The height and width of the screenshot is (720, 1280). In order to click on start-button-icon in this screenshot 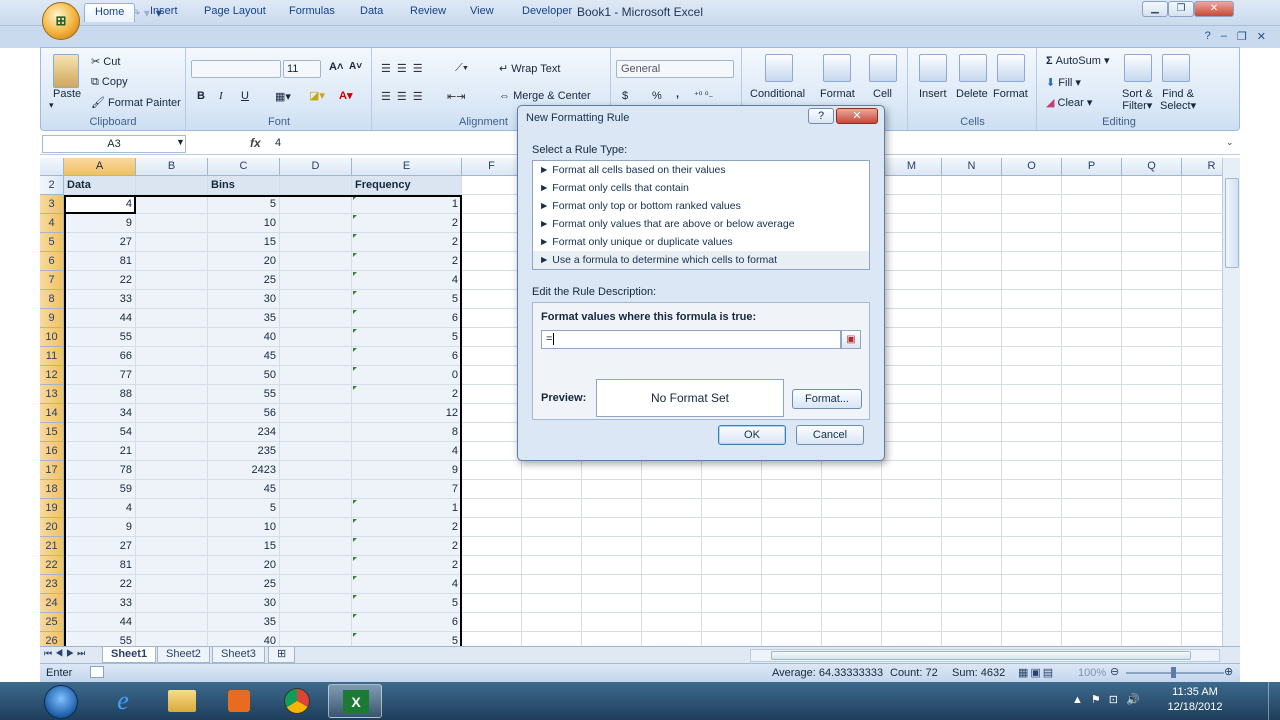, I will do `click(61, 702)`.